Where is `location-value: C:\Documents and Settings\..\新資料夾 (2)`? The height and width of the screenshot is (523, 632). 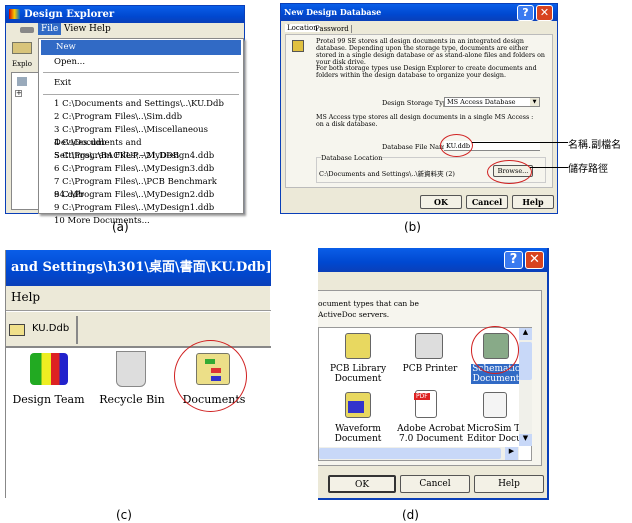 location-value: C:\Documents and Settings\..\新資料夾 (2) is located at coordinates (387, 174).